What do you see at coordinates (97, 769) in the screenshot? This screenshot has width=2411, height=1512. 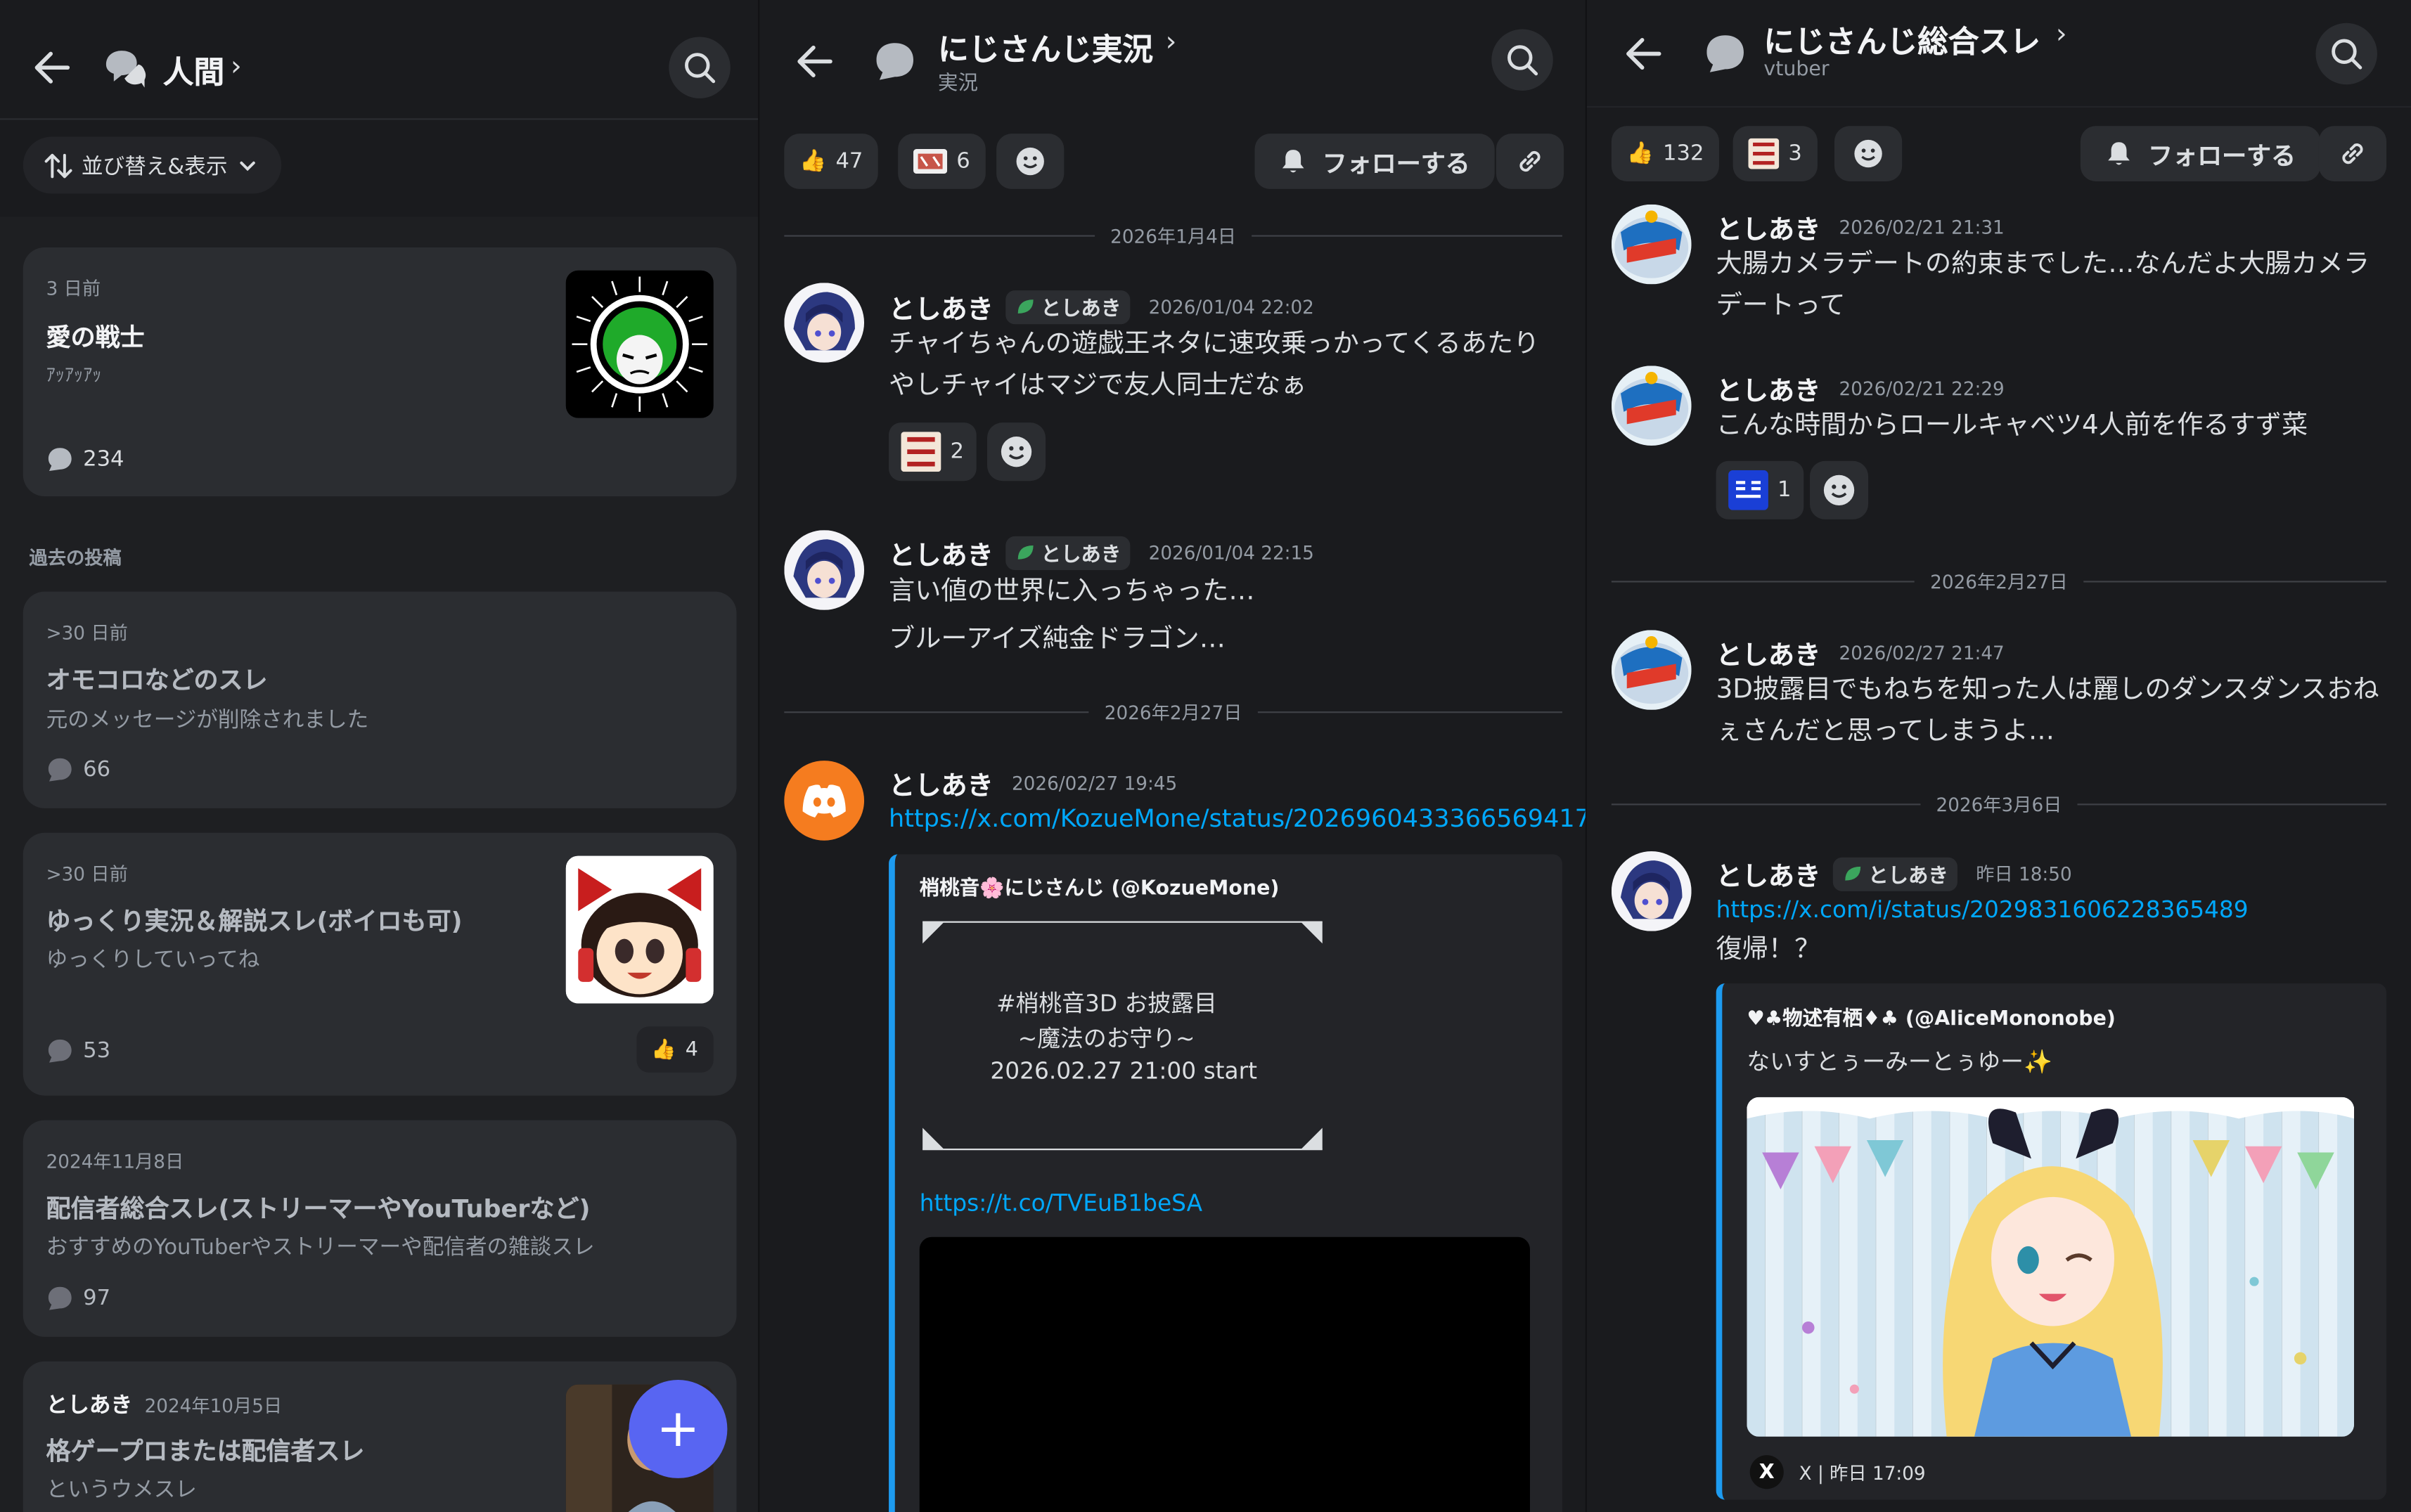 I see `reply-count-value: 66` at bounding box center [97, 769].